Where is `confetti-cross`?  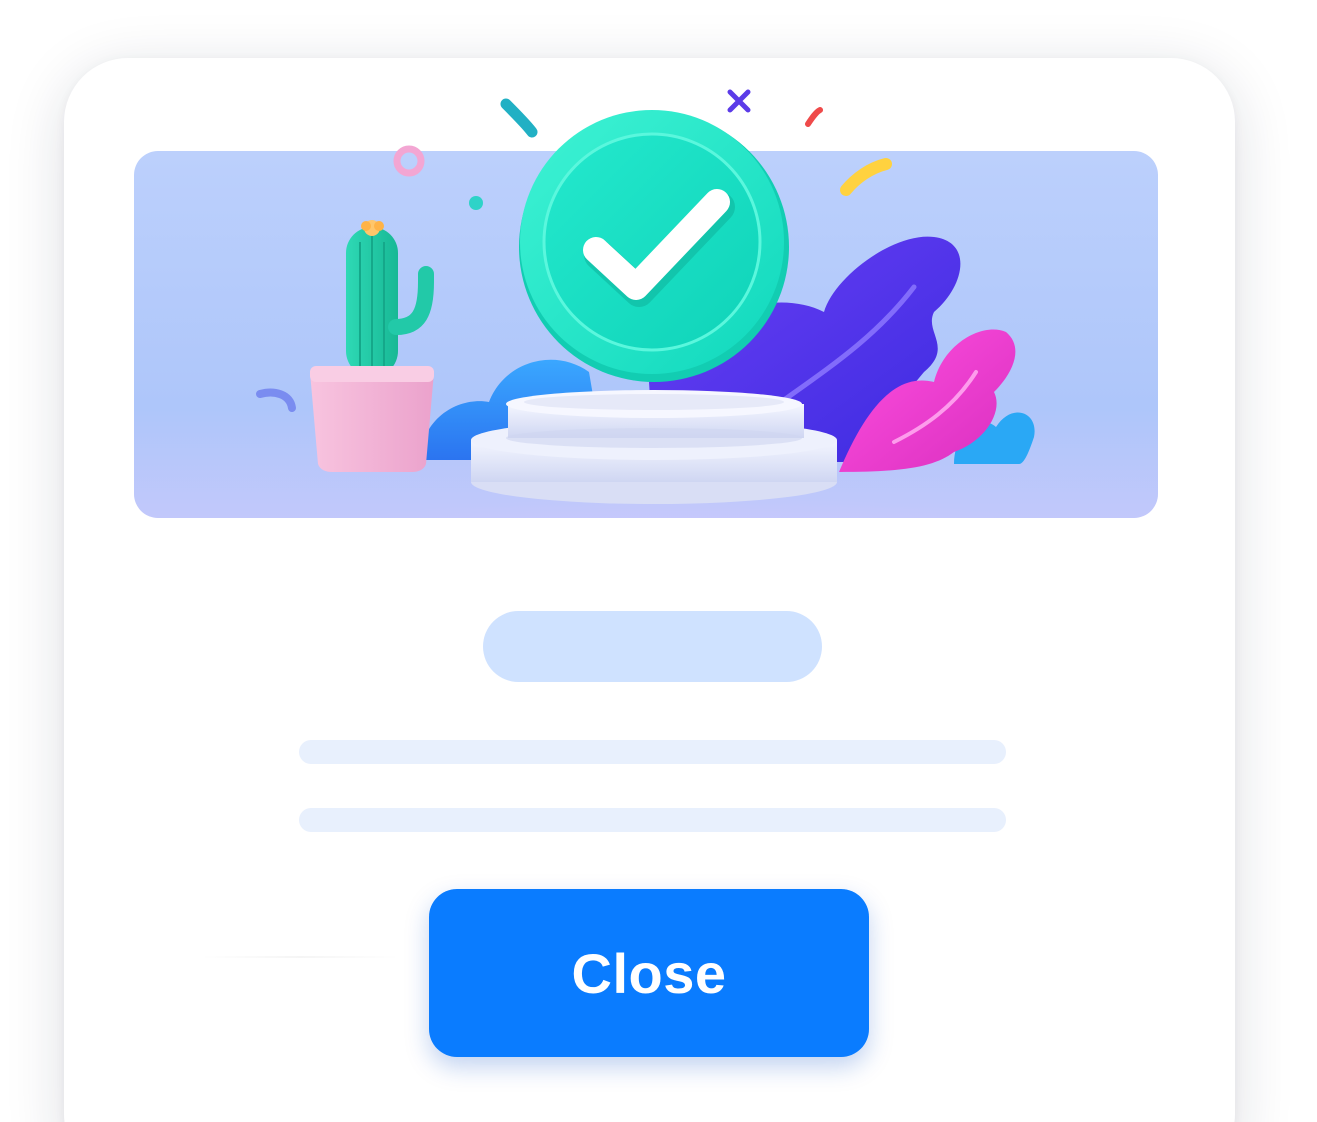
confetti-cross is located at coordinates (739, 101).